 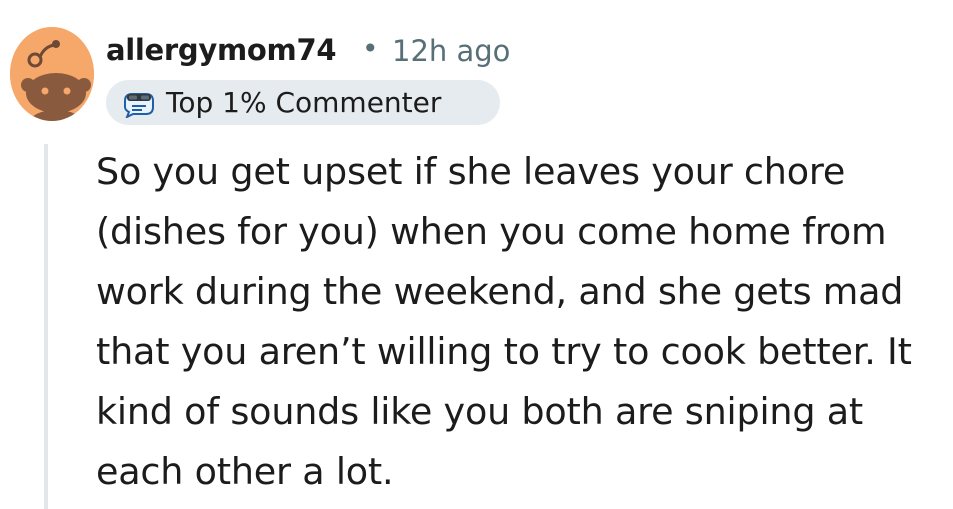 I want to click on comment-timestamp: 12h ago, so click(x=451, y=51).